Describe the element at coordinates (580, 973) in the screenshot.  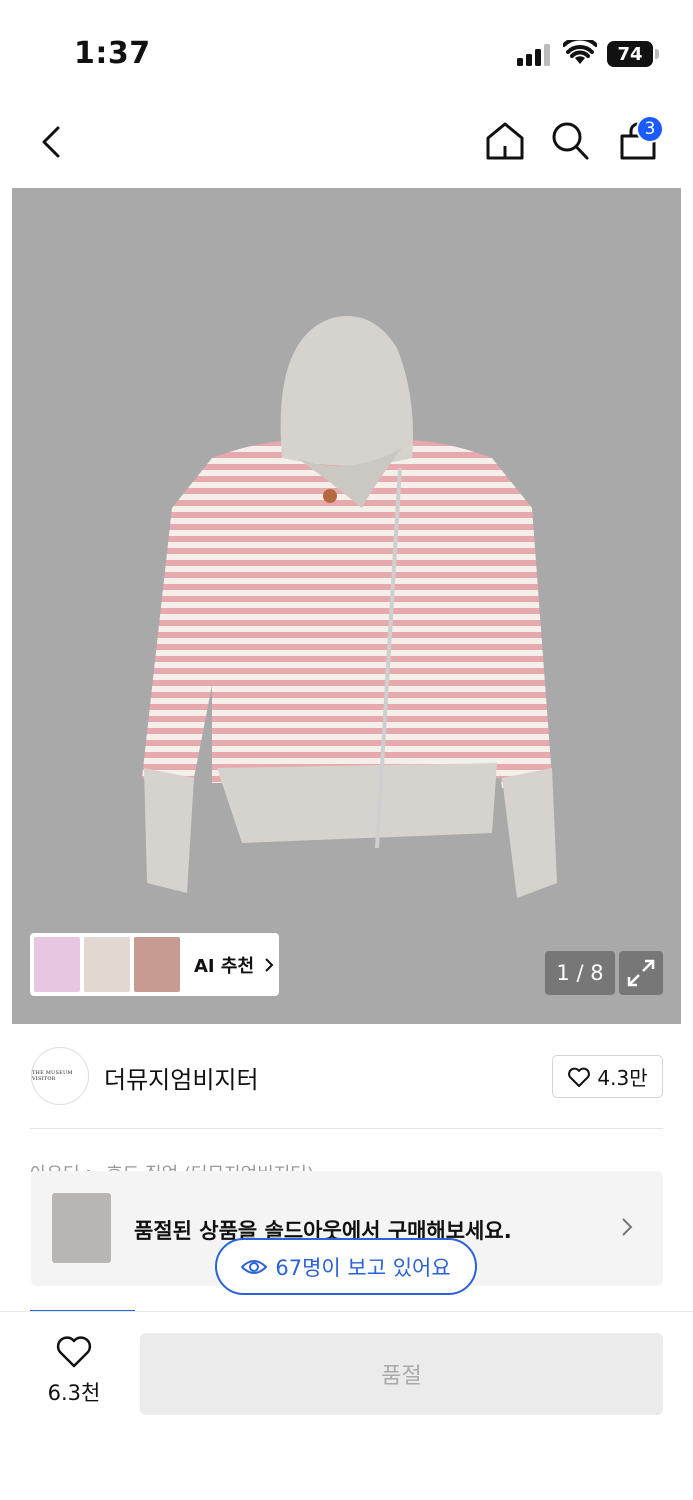
I see `image-page-counter: 1 / 8` at that location.